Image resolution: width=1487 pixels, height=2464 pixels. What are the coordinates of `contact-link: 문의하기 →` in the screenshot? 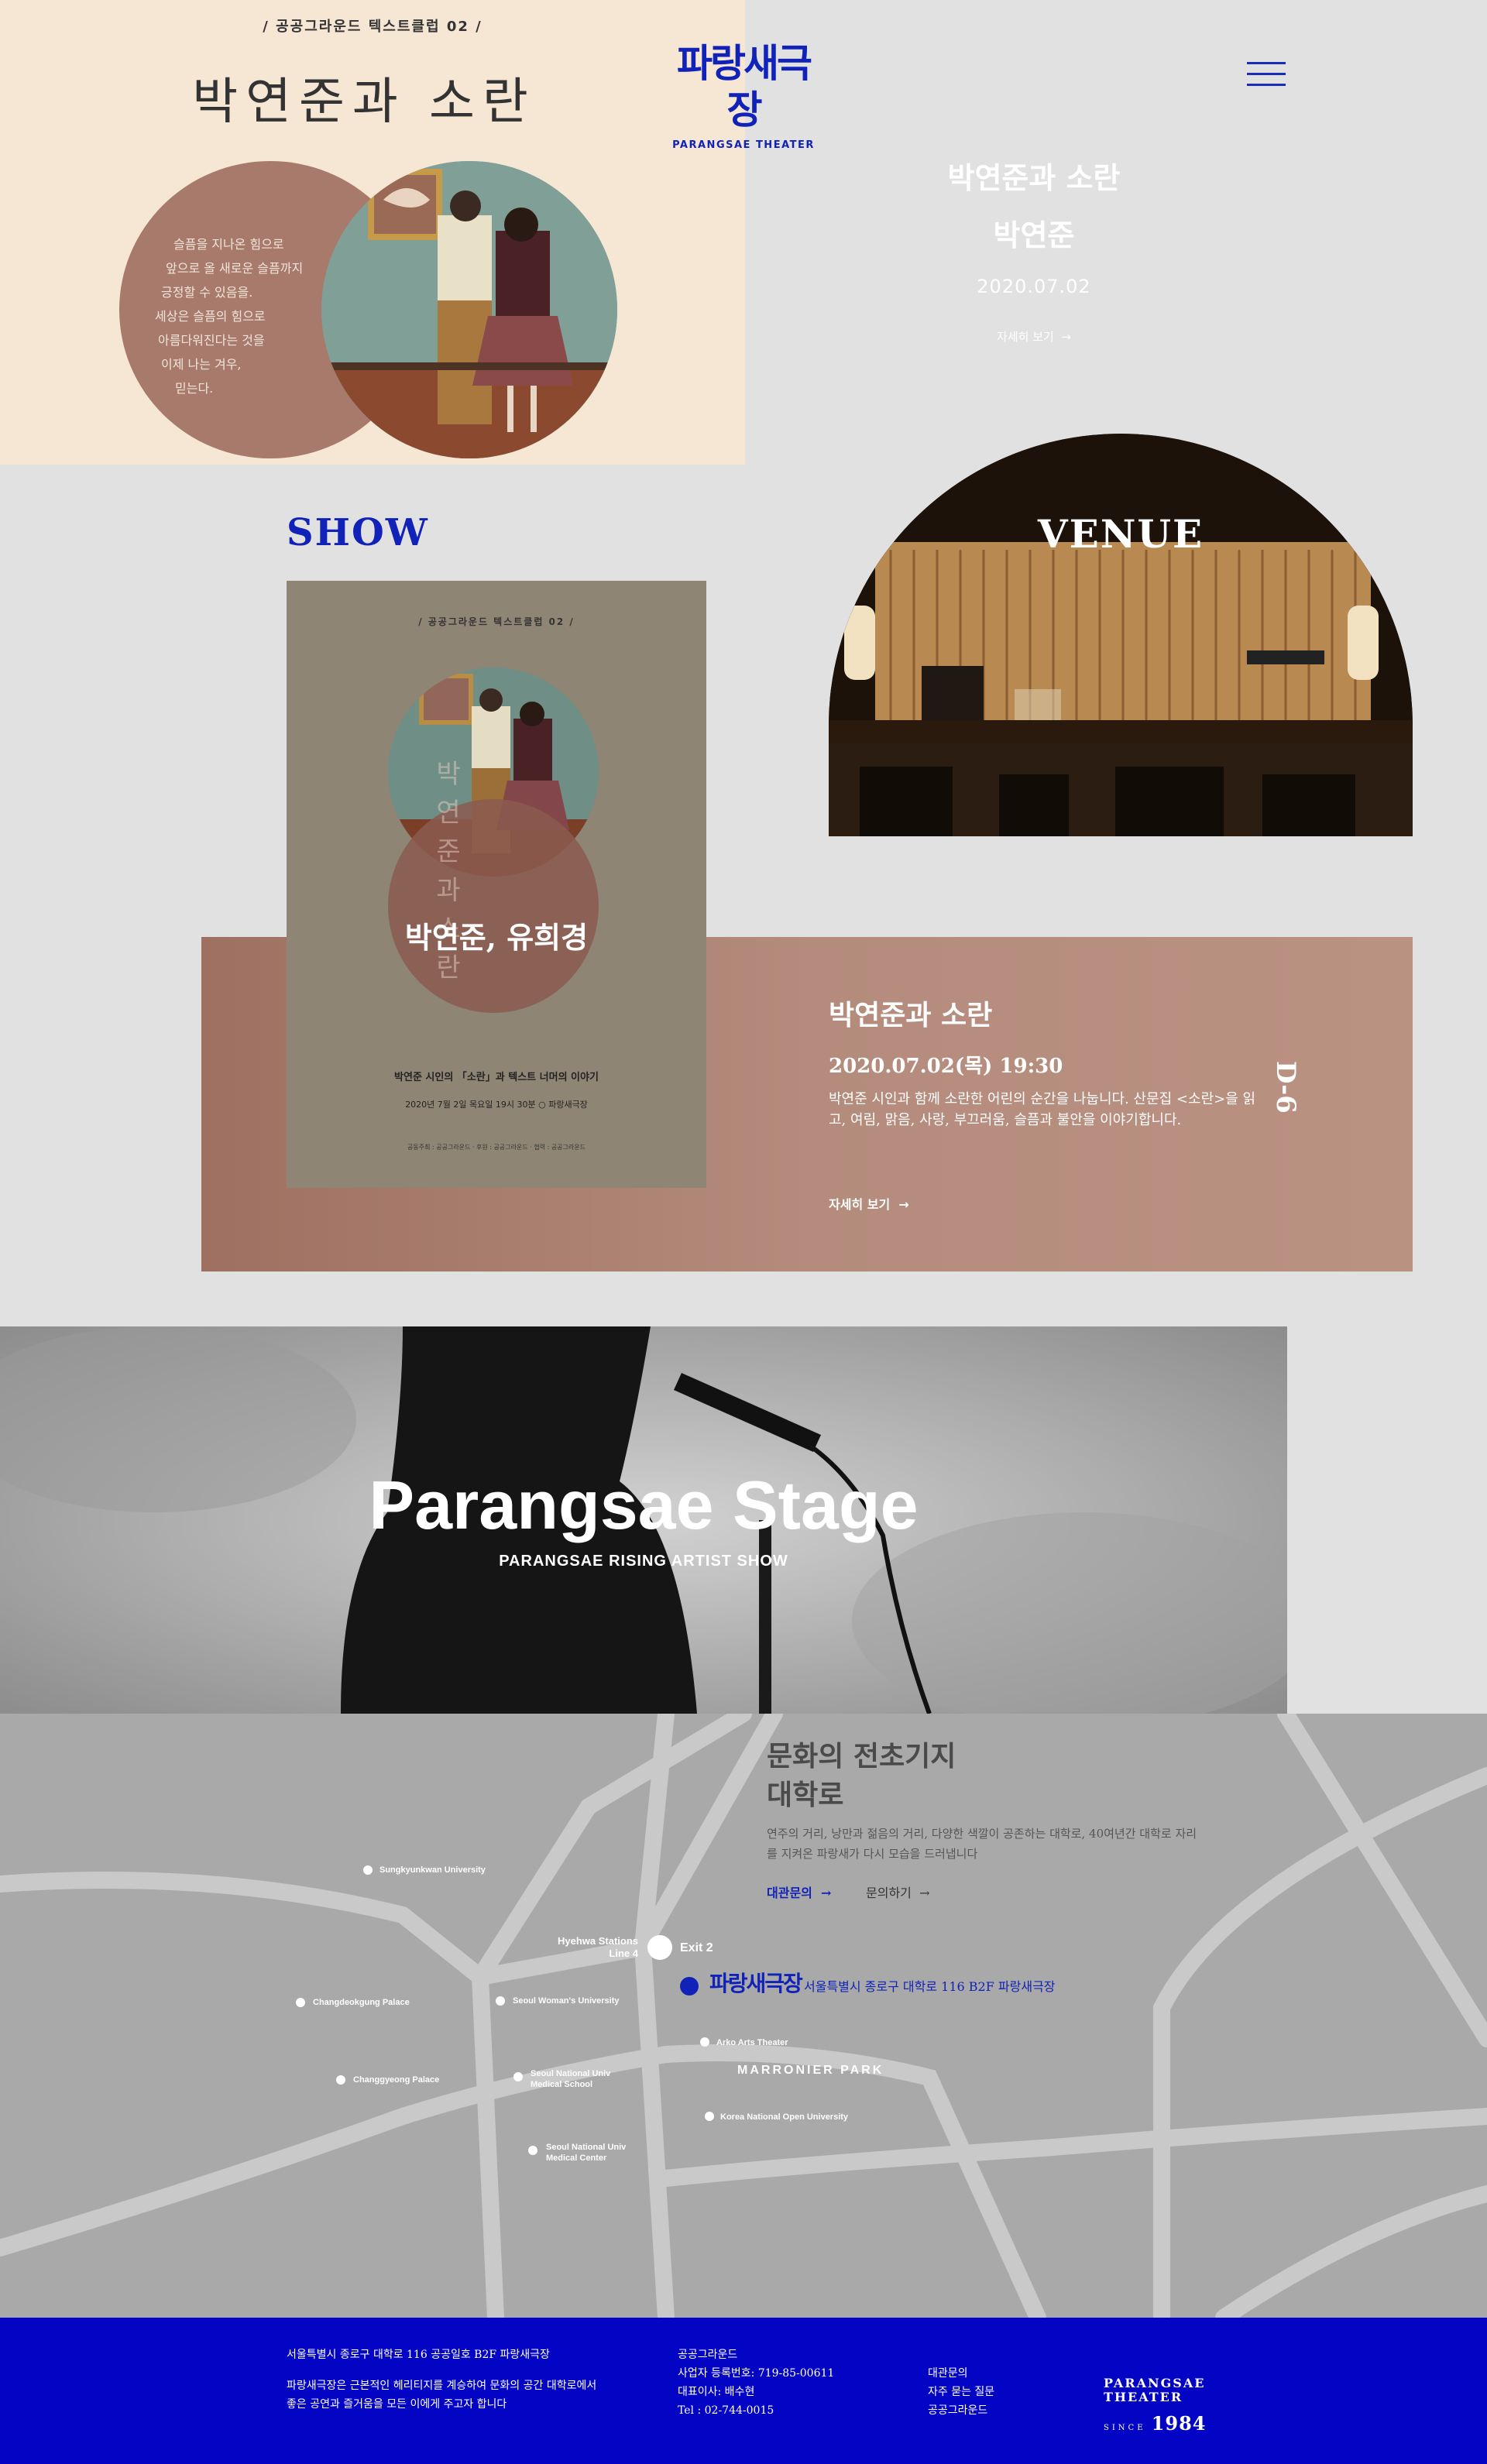 It's located at (898, 1891).